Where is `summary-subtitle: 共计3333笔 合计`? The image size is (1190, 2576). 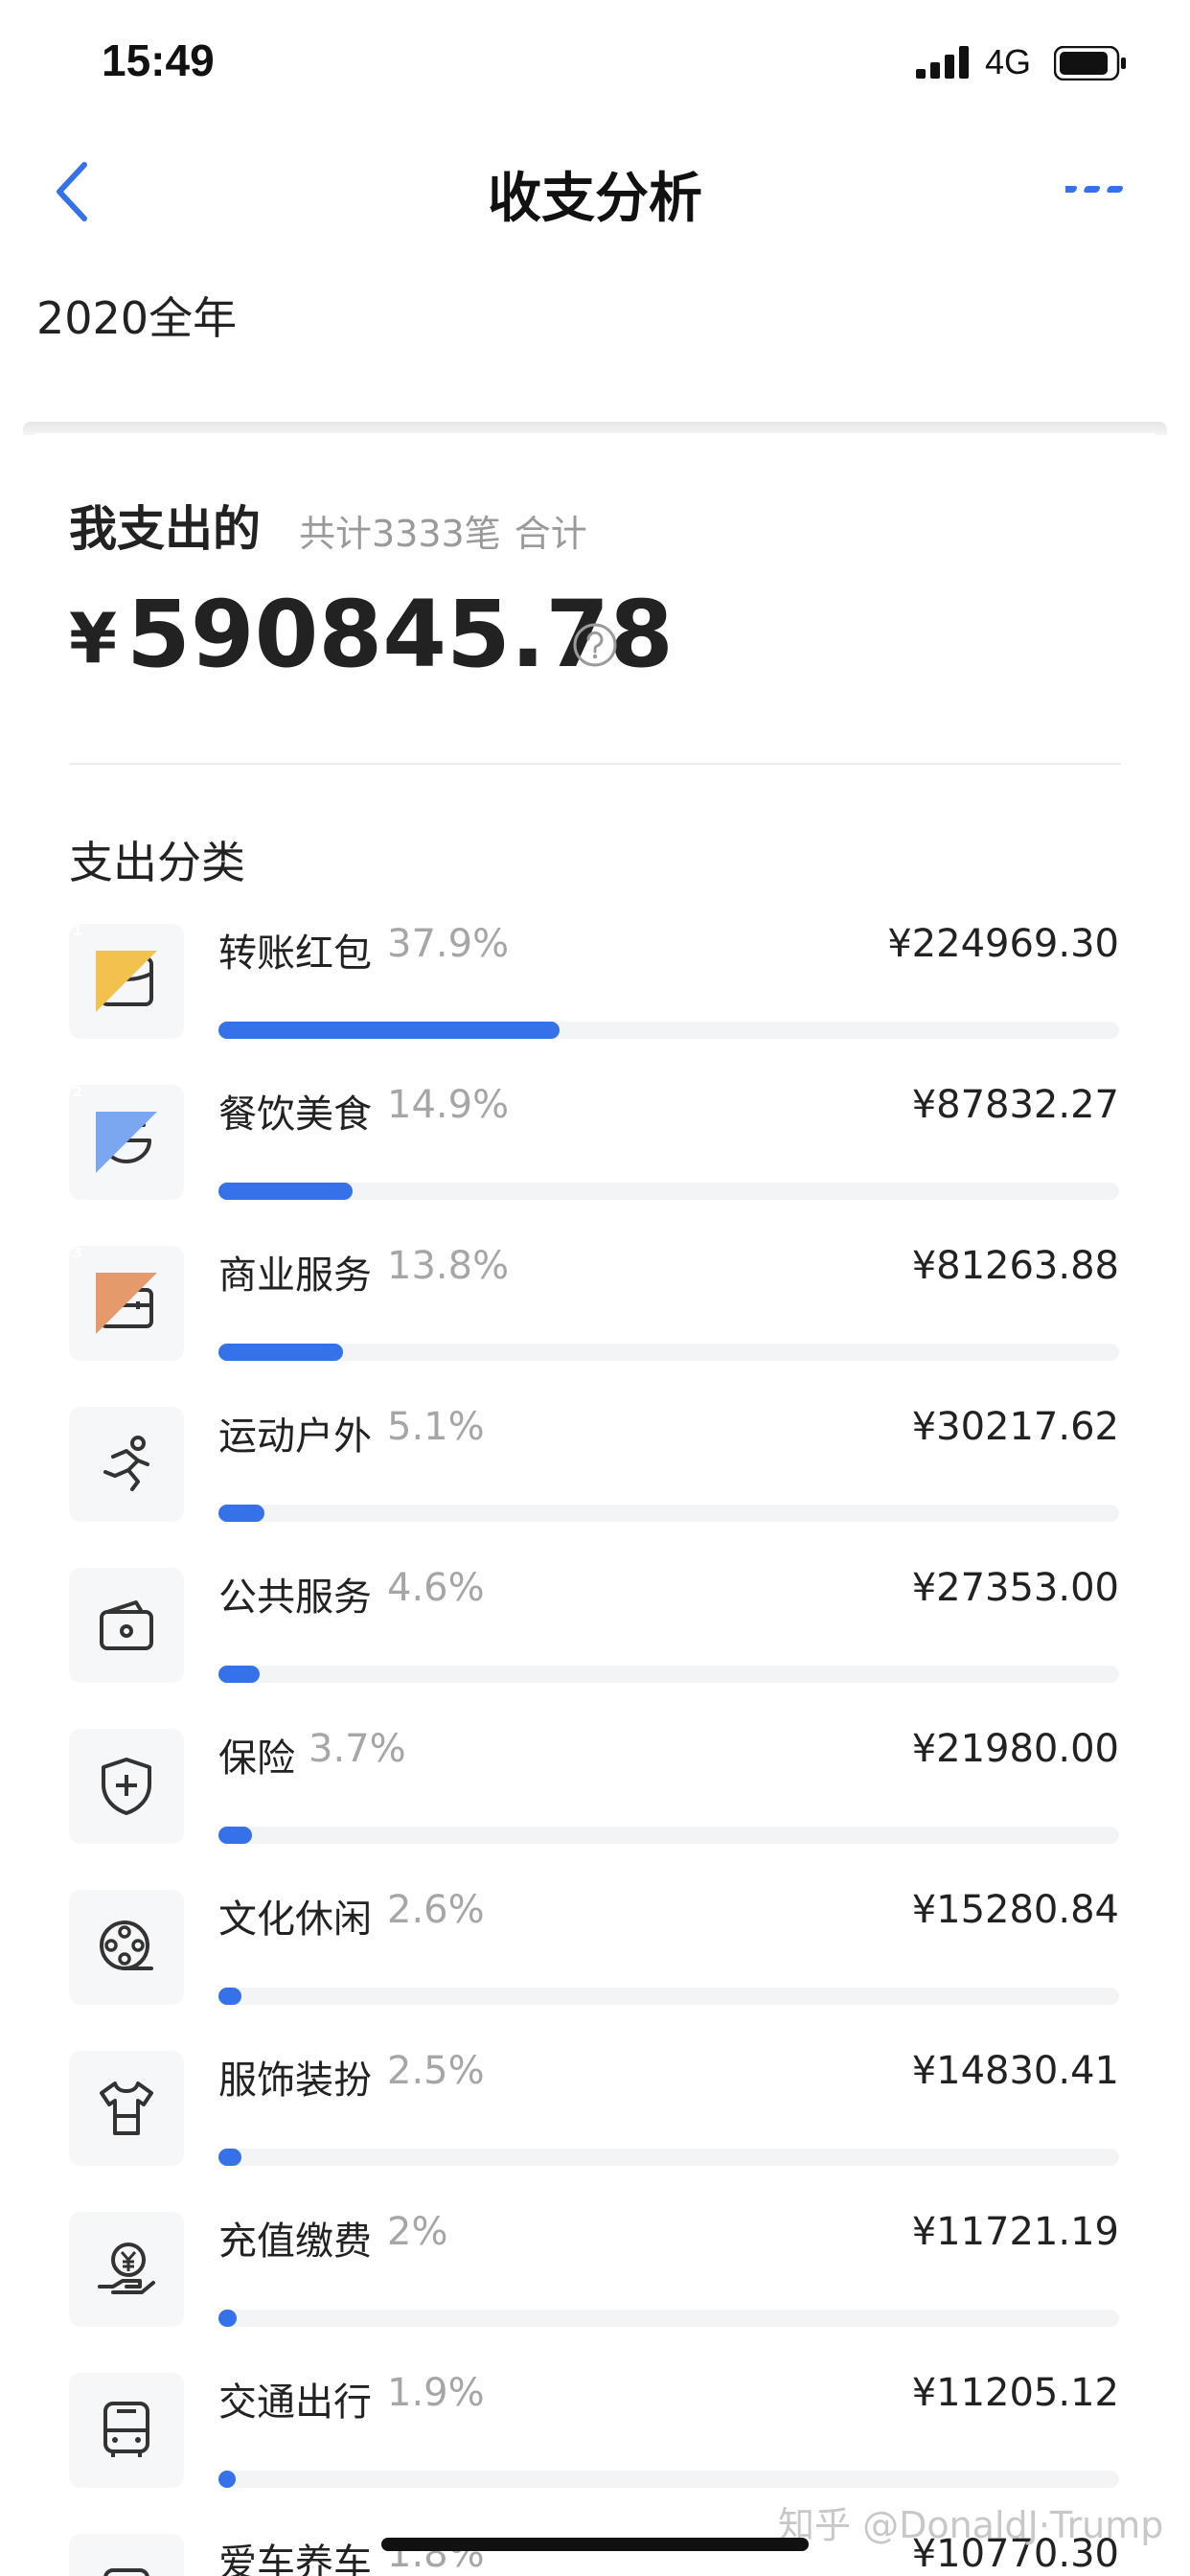 summary-subtitle: 共计3333笔 合计 is located at coordinates (443, 530).